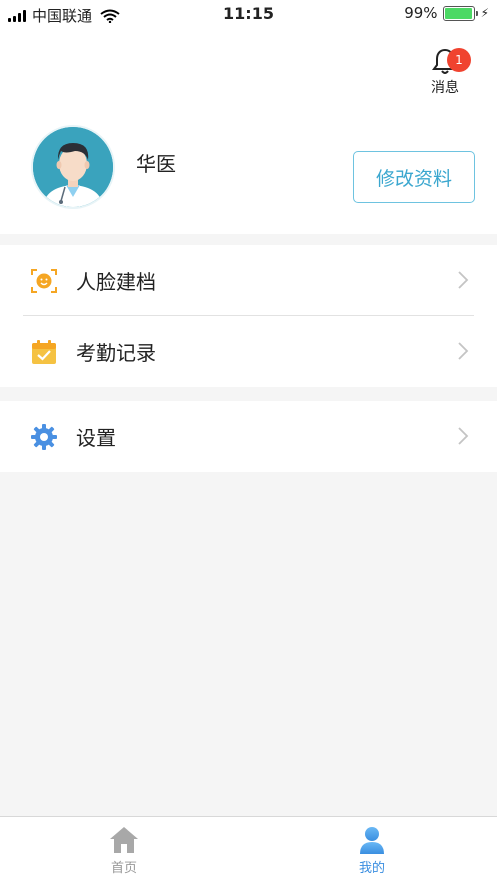  What do you see at coordinates (116, 282) in the screenshot?
I see `menu-label-face-filing: 人脸建档` at bounding box center [116, 282].